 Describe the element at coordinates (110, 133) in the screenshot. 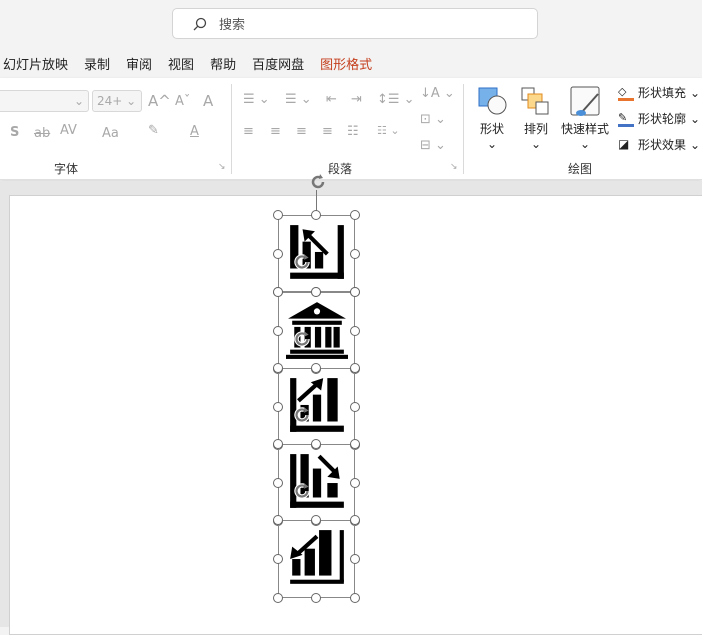

I see `change-case-button: Aa` at that location.